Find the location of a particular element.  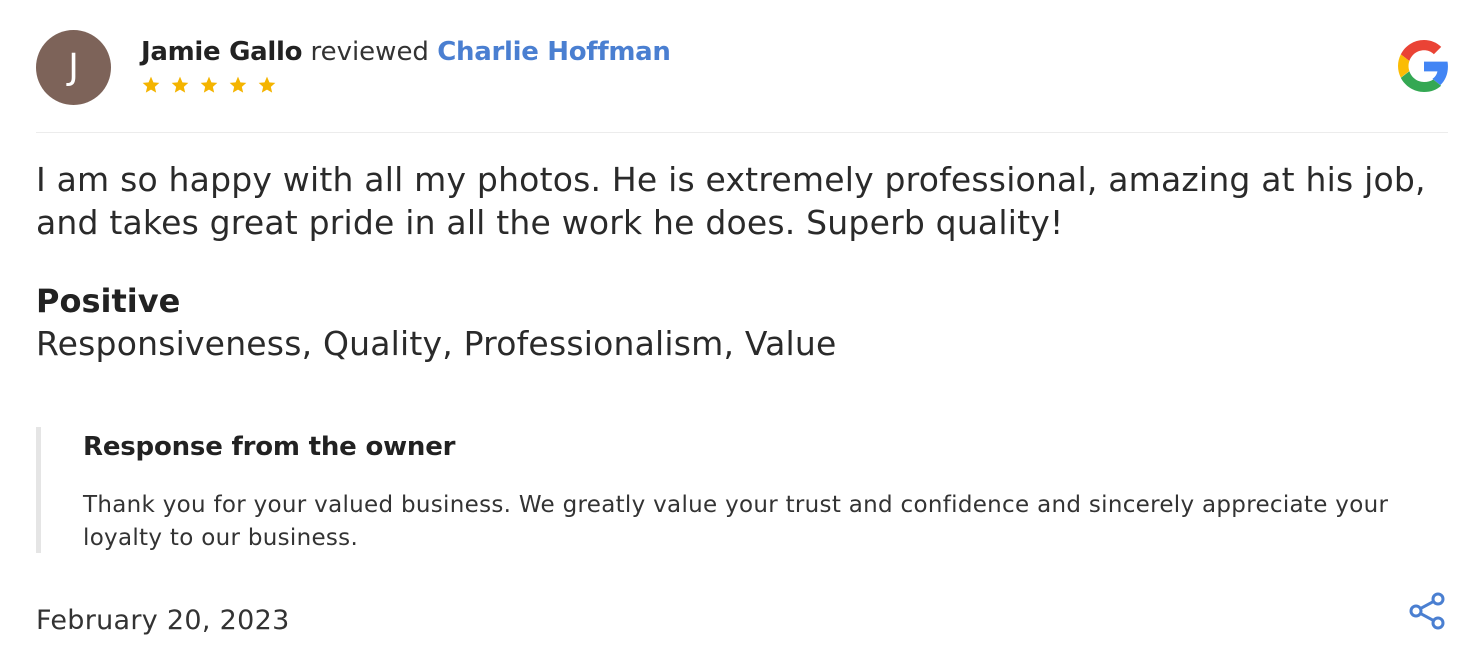

review-header: Jamie Gallo reviewed Charlie Hoffman is located at coordinates (406, 52).